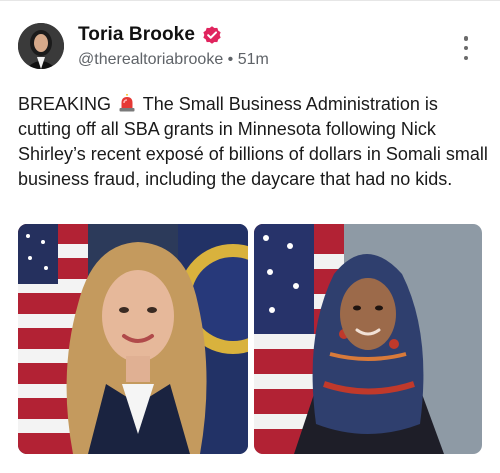 This screenshot has width=500, height=473. Describe the element at coordinates (212, 35) in the screenshot. I see `verified-badge-icon` at that location.